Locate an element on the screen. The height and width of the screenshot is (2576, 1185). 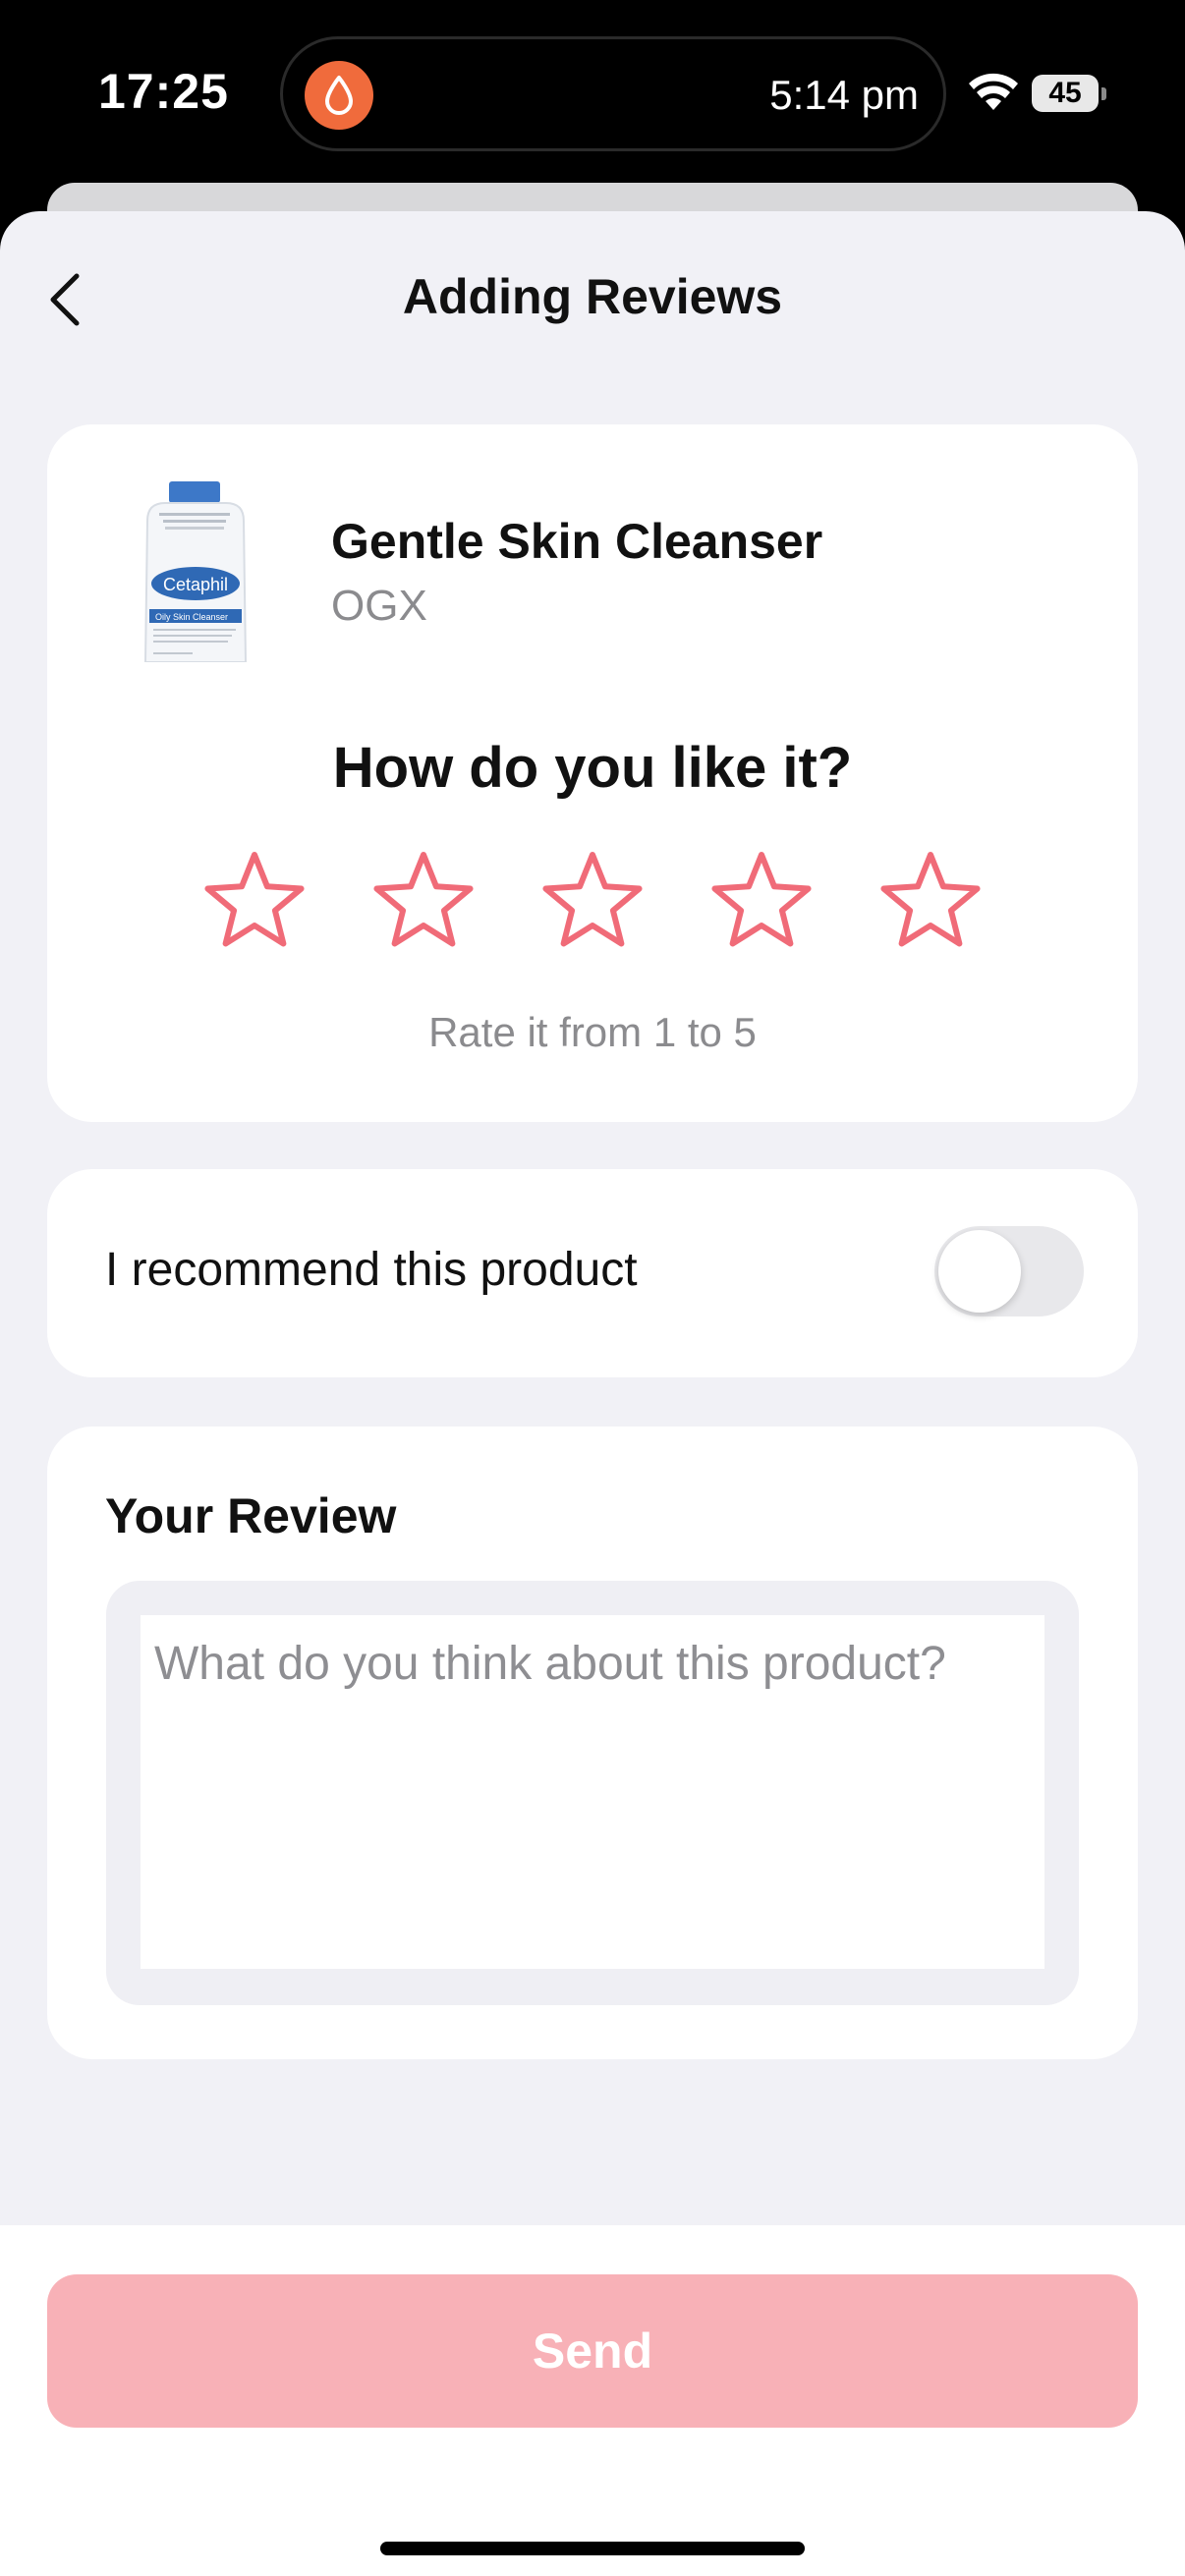
product-image: Cetaphil Oily Skin Cleanser is located at coordinates (196, 571).